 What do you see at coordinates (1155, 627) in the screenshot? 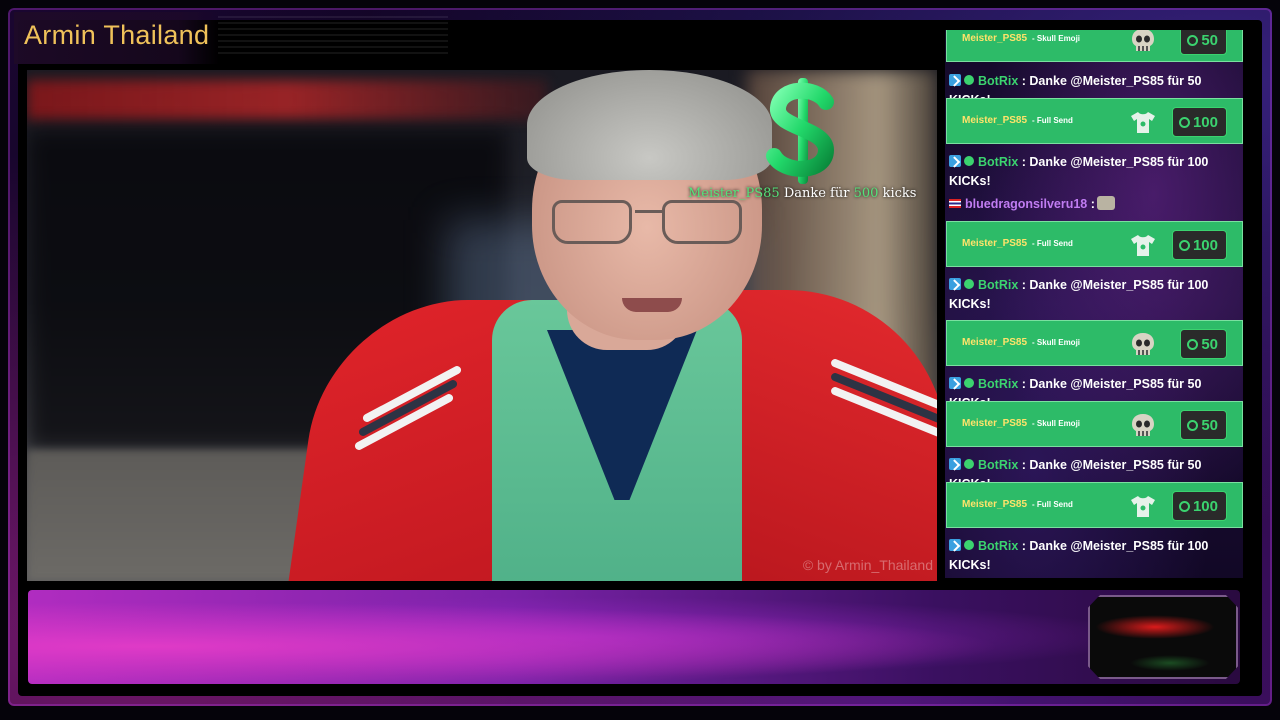
I see `camera-red-light` at bounding box center [1155, 627].